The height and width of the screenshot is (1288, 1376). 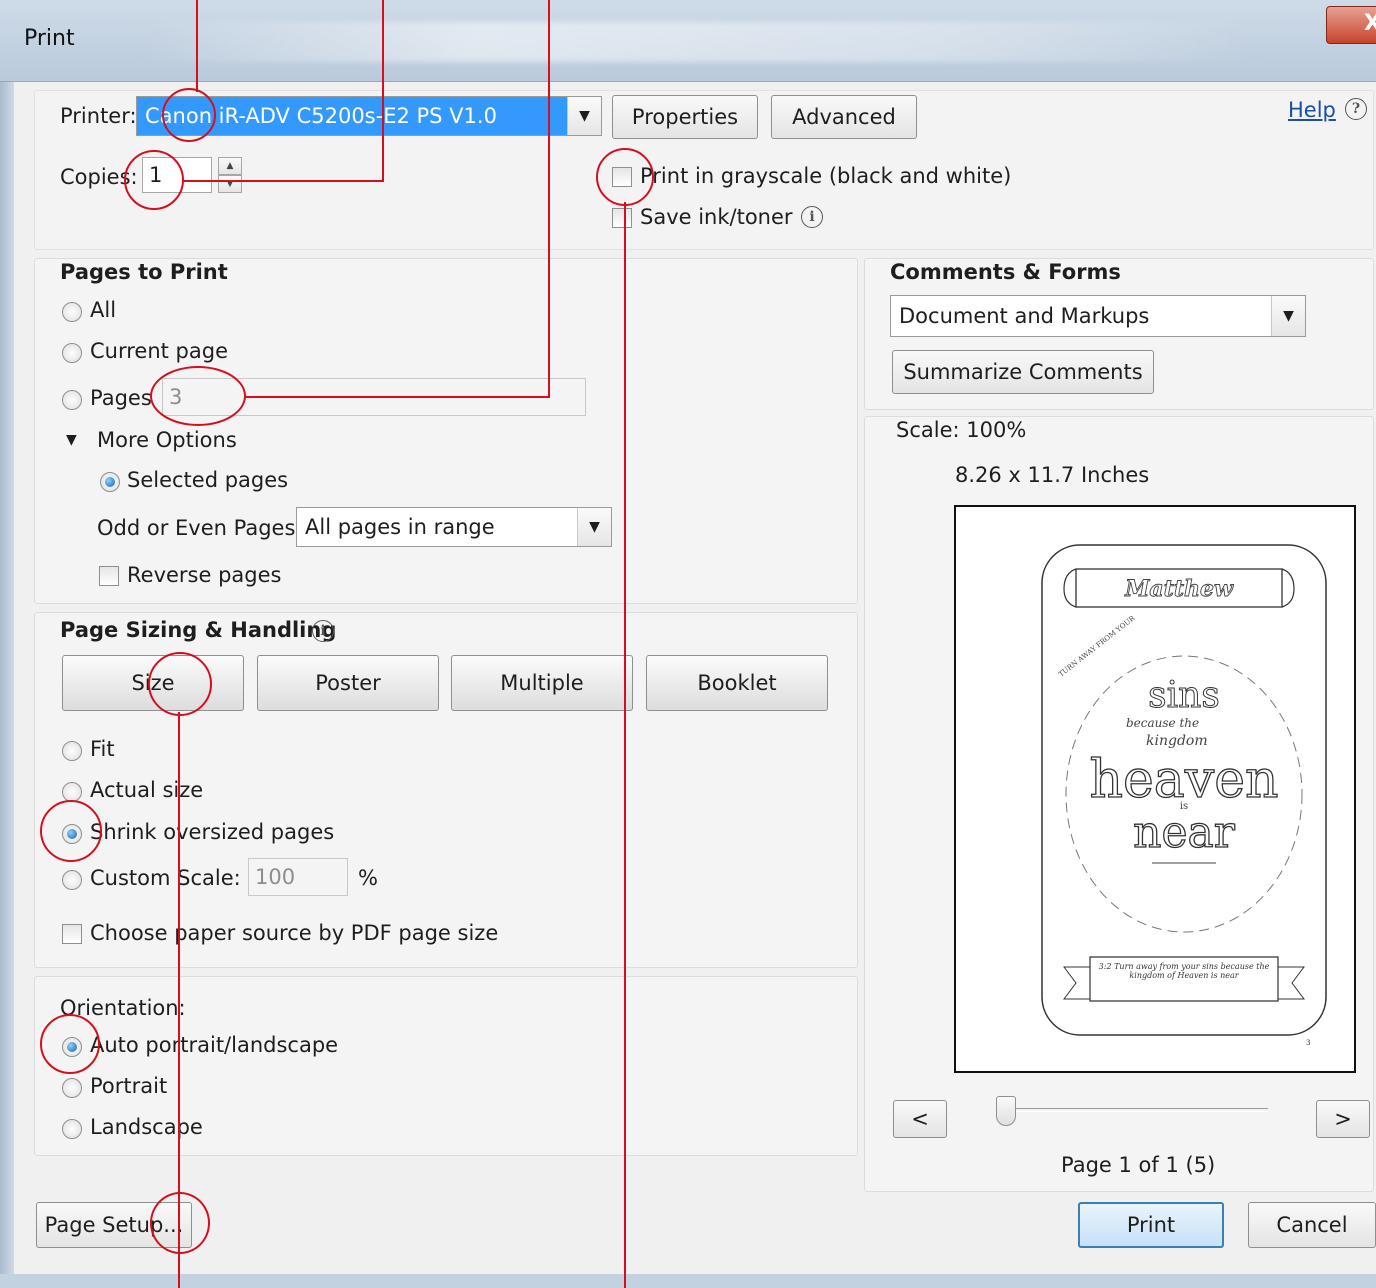 I want to click on custom-scale-input: 100, so click(x=298, y=877).